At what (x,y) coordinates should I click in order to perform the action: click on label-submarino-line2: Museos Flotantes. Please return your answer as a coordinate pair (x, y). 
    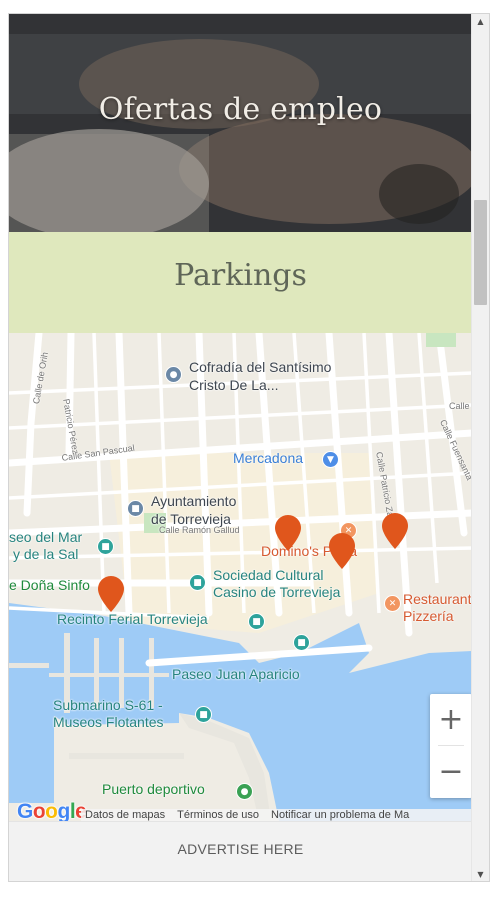
    Looking at the image, I should click on (108, 722).